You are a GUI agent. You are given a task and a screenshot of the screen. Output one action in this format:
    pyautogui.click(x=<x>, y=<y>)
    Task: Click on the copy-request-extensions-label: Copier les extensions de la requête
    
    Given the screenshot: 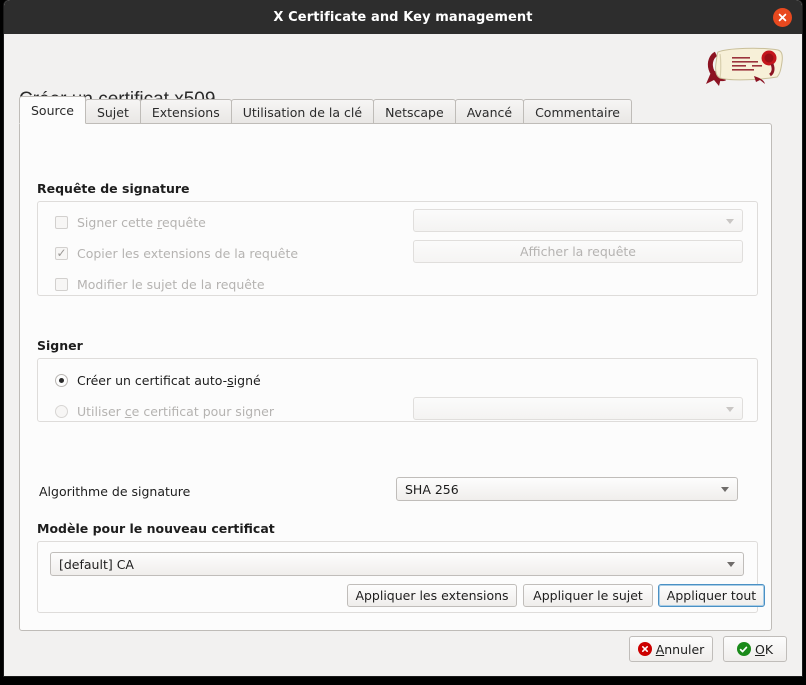 What is the action you would take?
    pyautogui.click(x=188, y=253)
    